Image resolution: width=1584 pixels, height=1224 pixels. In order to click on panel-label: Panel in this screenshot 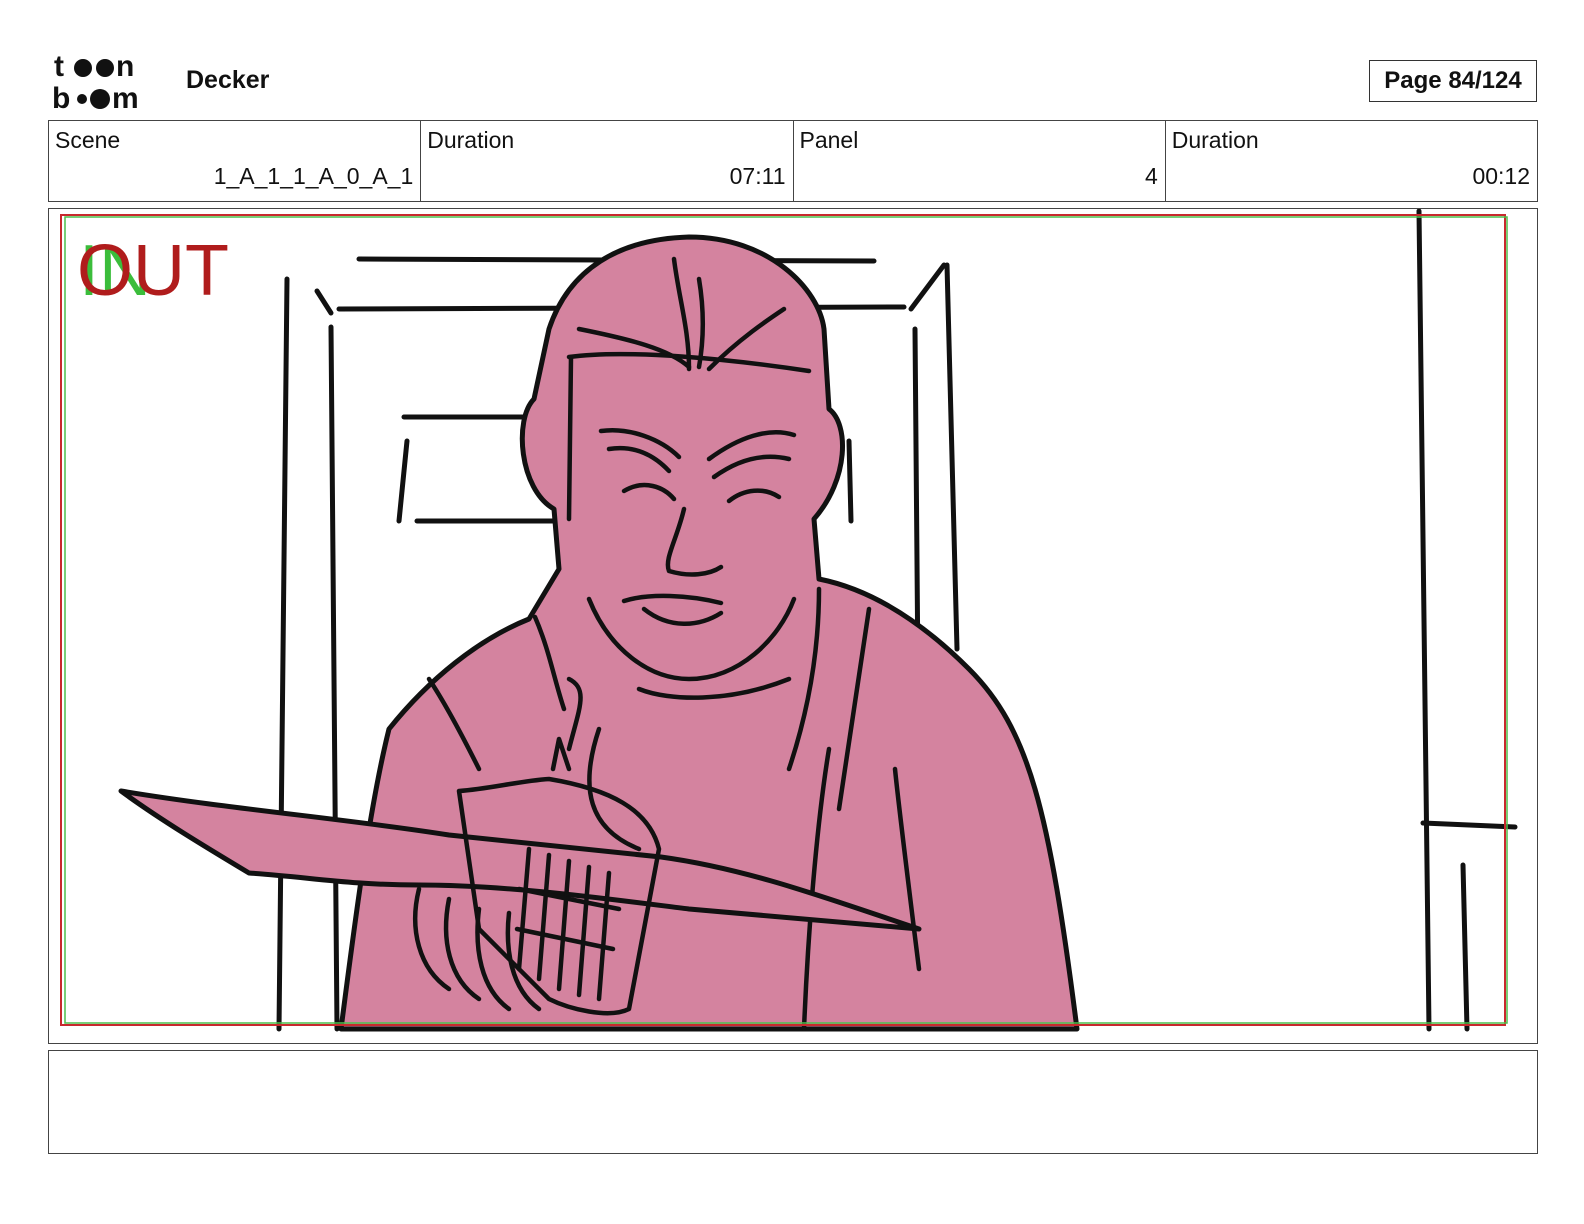, I will do `click(829, 140)`.